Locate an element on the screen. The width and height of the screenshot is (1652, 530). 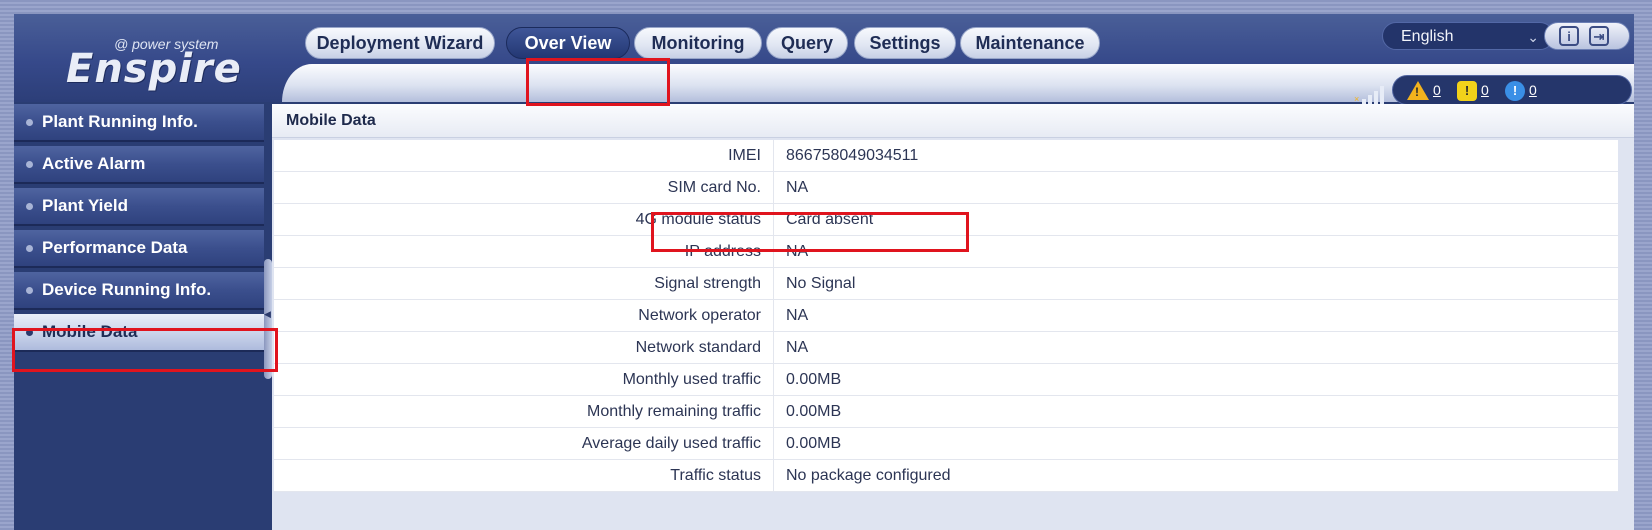
row-label: SIM card No. is located at coordinates (524, 187).